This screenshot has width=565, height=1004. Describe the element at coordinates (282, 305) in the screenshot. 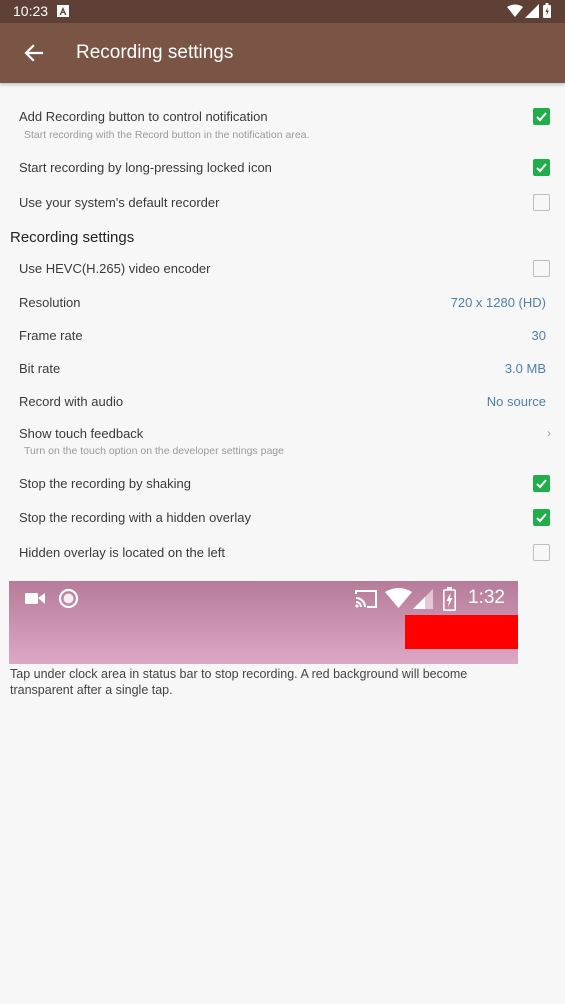

I see `setting-resolution: Resolution 720 x 1280 (HD)` at that location.